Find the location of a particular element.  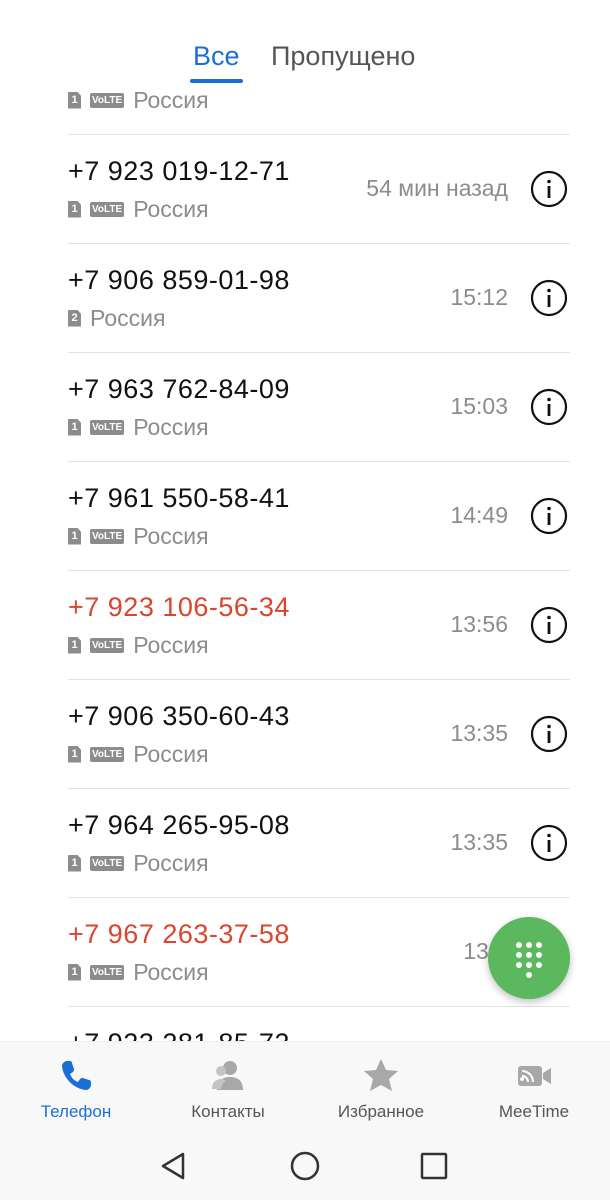

dialpad-button is located at coordinates (529, 958).